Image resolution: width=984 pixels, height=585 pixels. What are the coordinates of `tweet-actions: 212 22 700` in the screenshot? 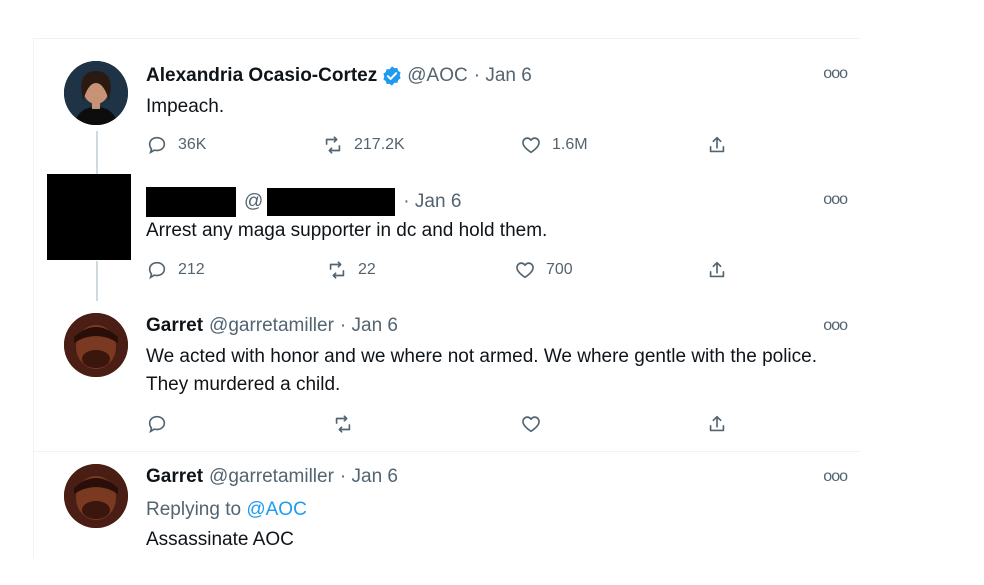 It's located at (446, 271).